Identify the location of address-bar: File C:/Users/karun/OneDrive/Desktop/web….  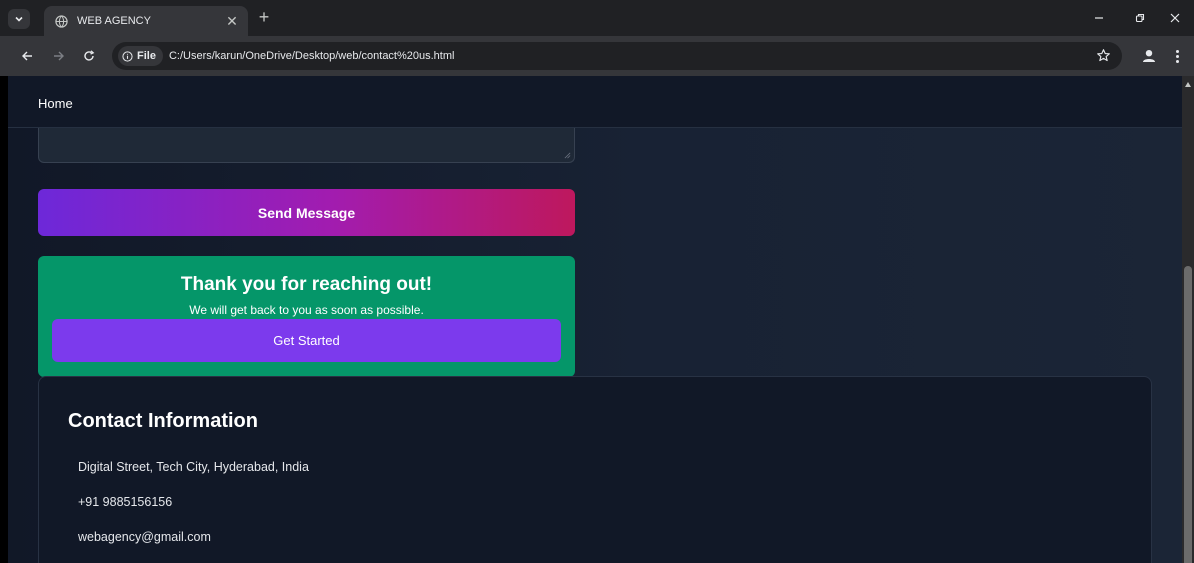
(617, 56).